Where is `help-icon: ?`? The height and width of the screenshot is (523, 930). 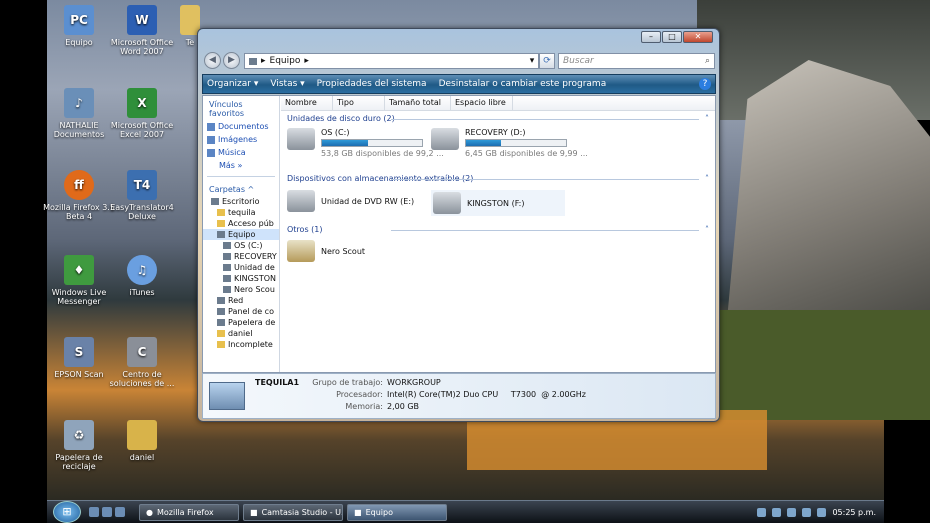
help-icon: ? is located at coordinates (705, 84).